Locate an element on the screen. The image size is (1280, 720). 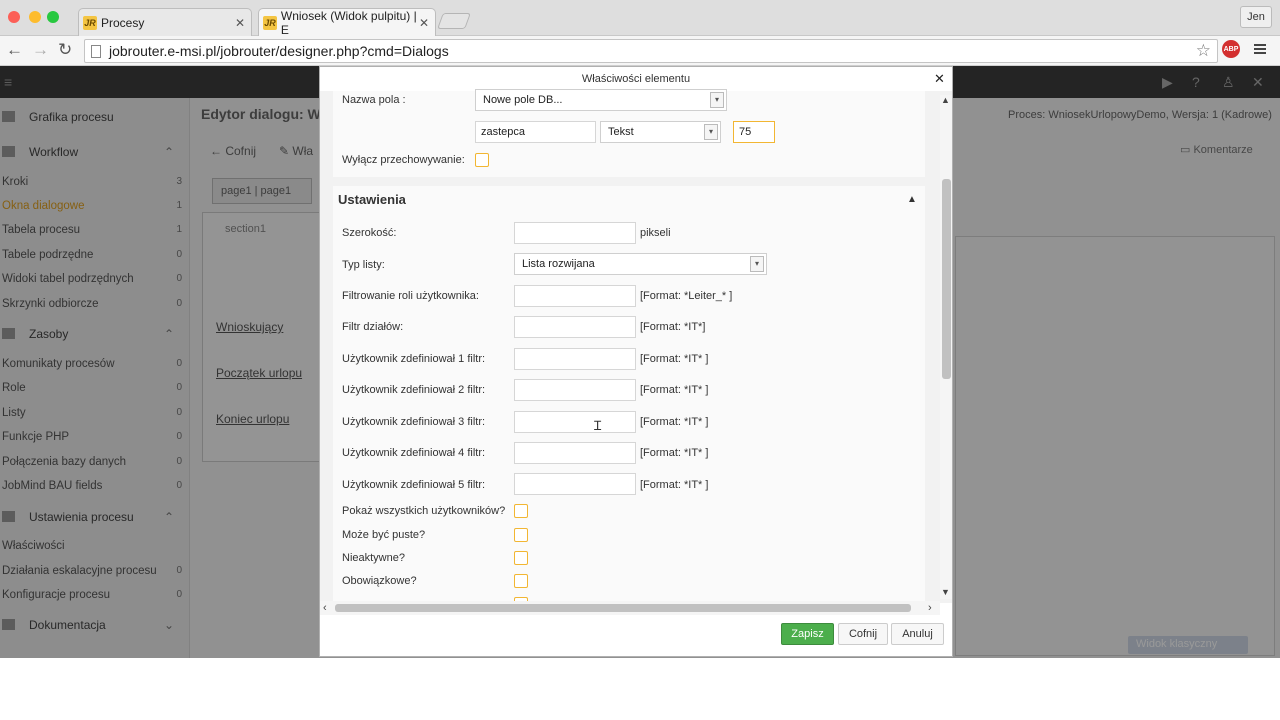
chevron-up-icon: ▲ is located at coordinates (912, 199).